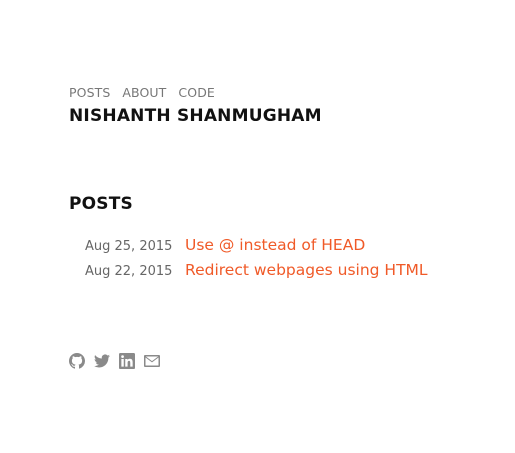  What do you see at coordinates (102, 361) in the screenshot?
I see `twitter-icon` at bounding box center [102, 361].